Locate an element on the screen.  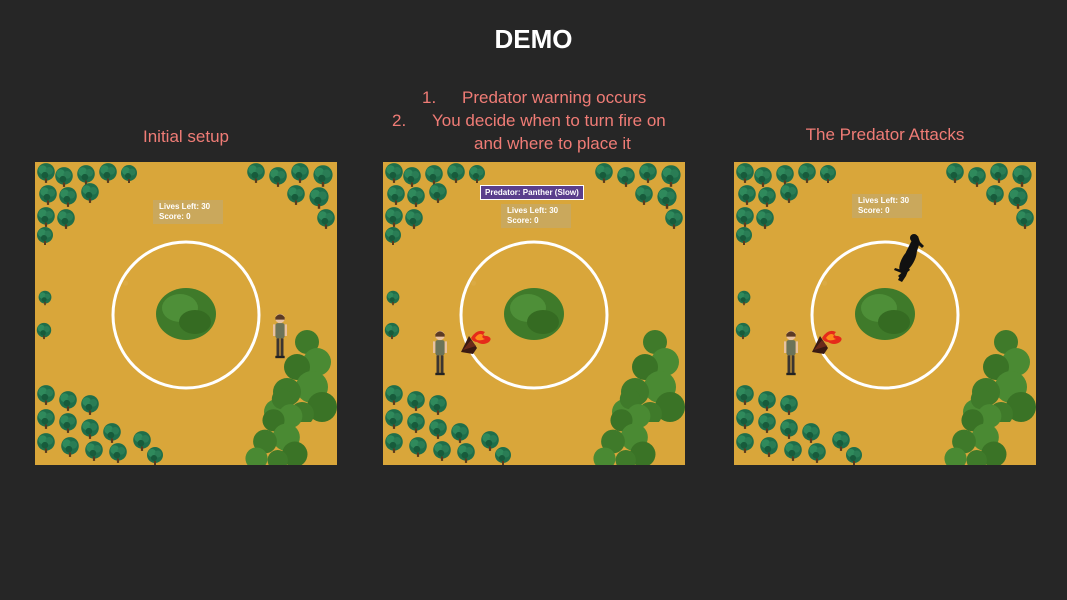
panther-icon is located at coordinates (909, 258).